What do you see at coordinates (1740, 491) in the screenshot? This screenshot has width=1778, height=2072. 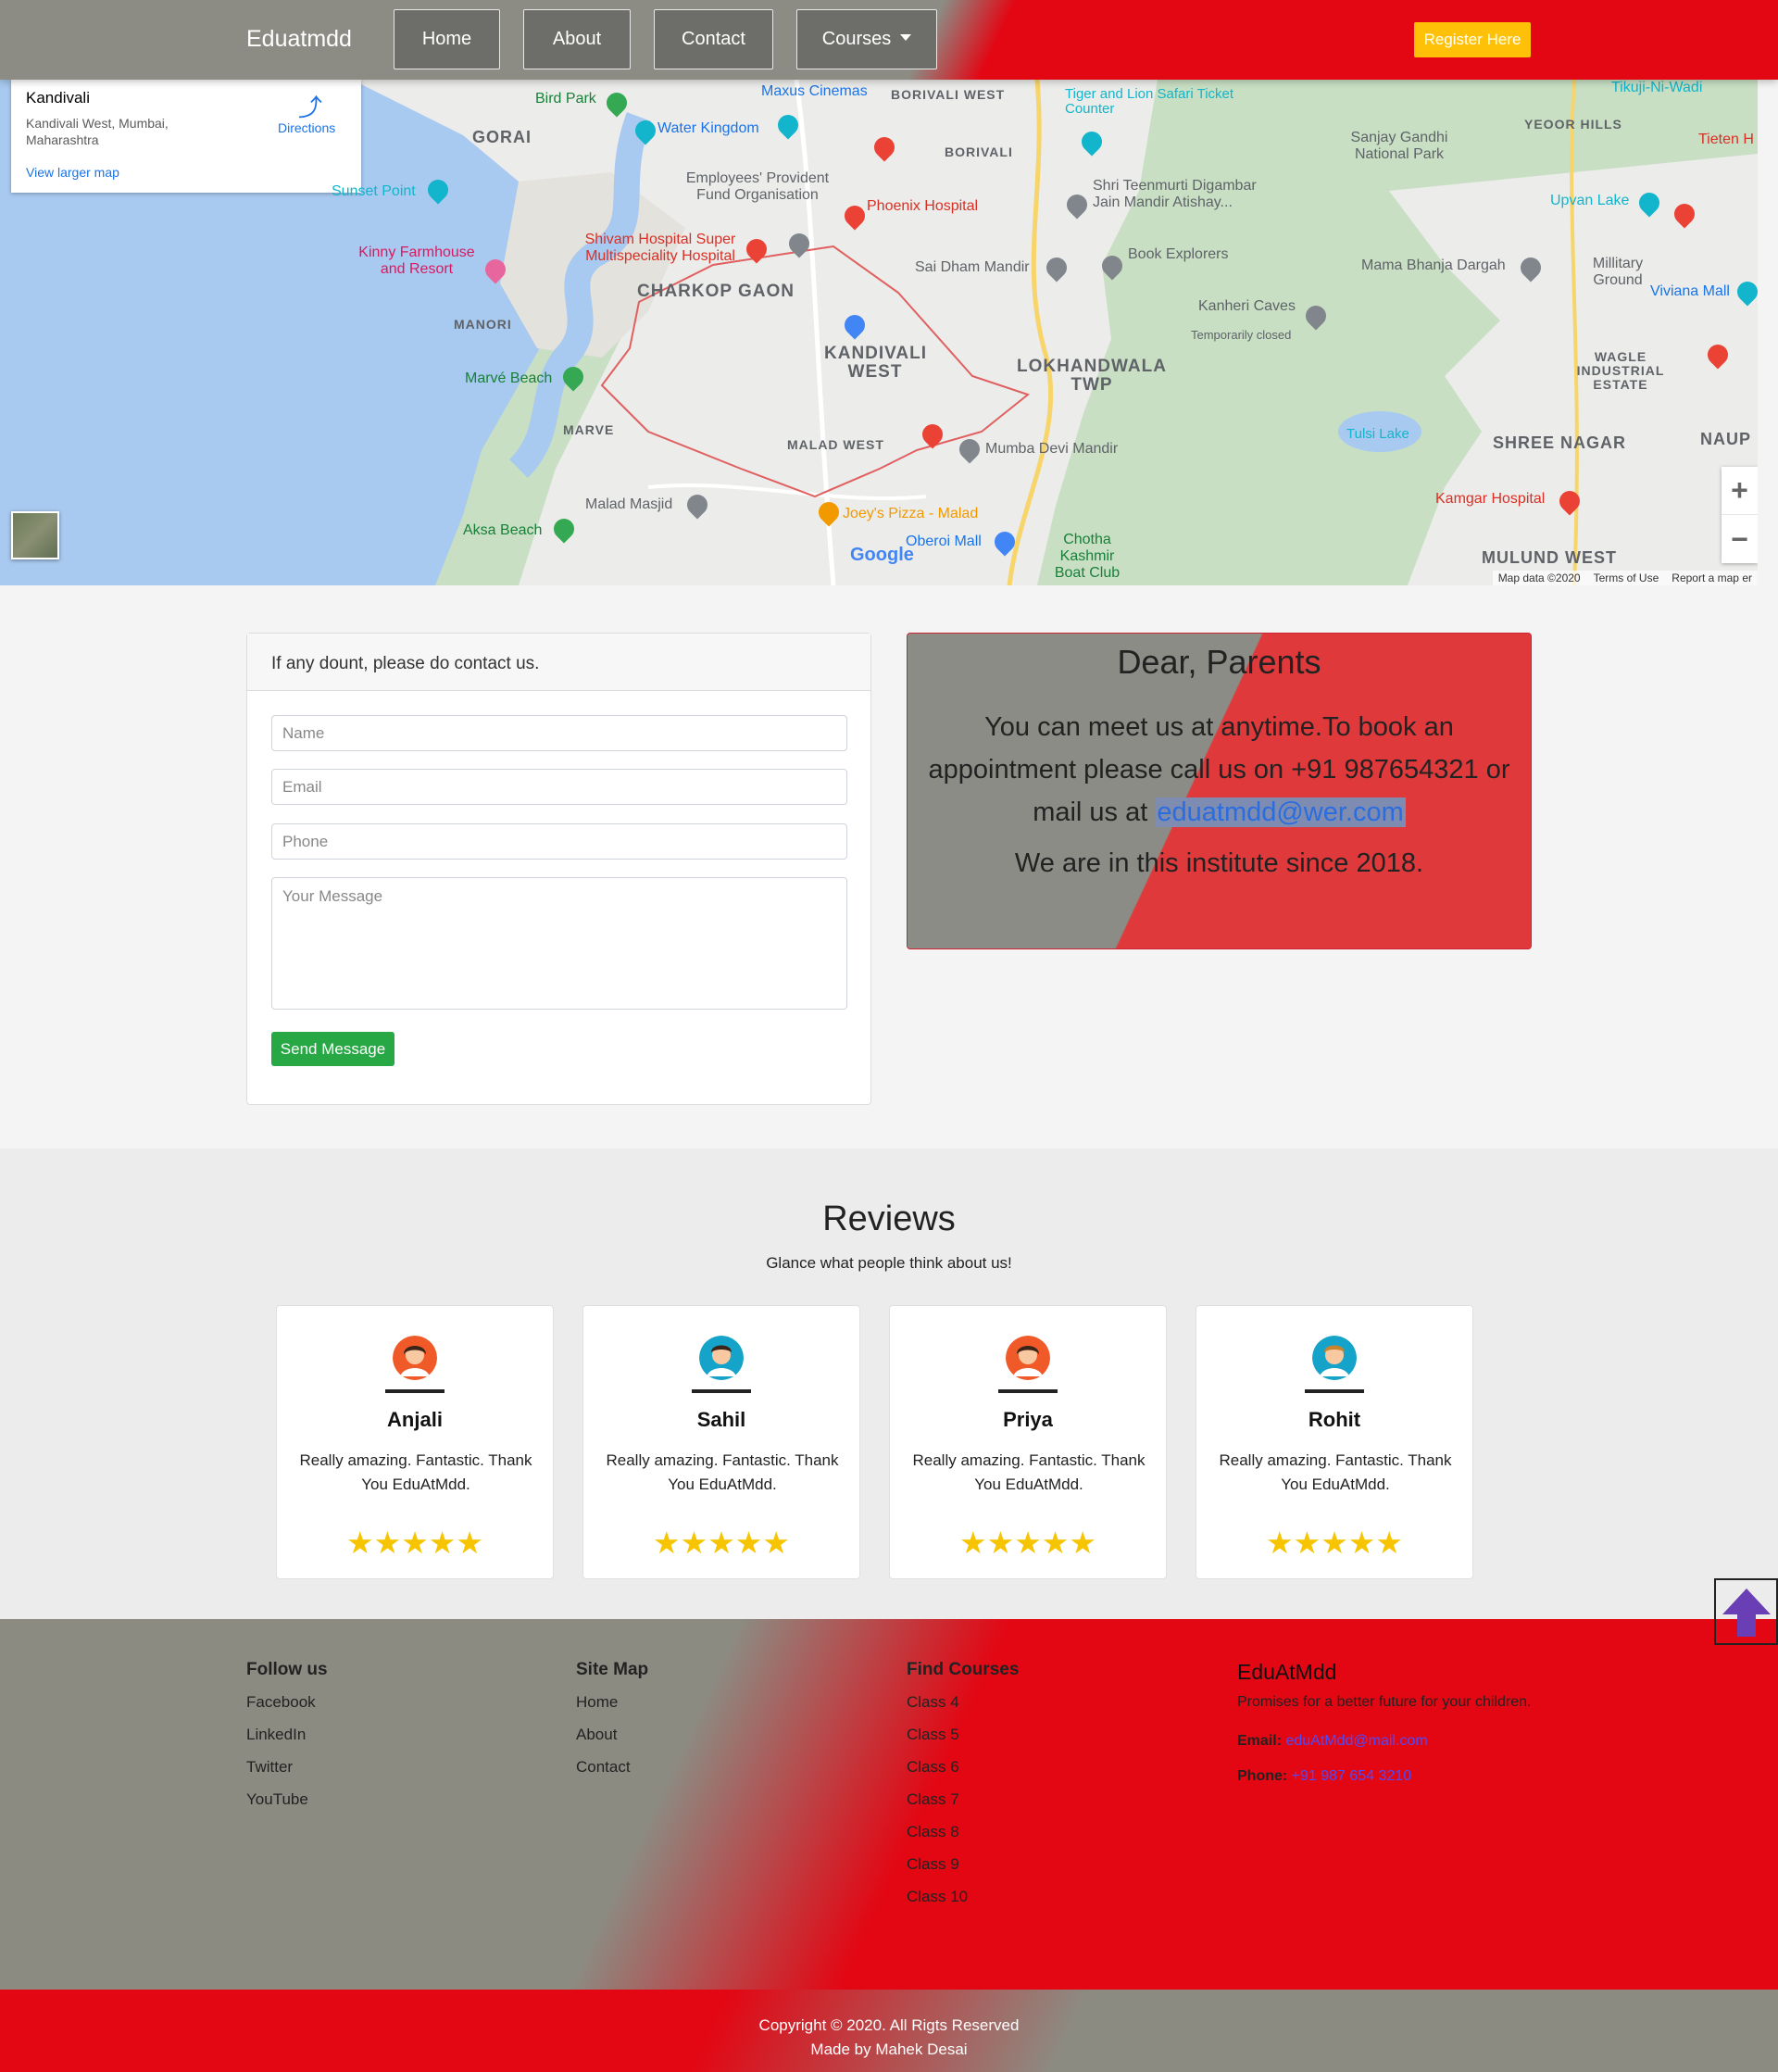 I see `zoom-in-button: +` at bounding box center [1740, 491].